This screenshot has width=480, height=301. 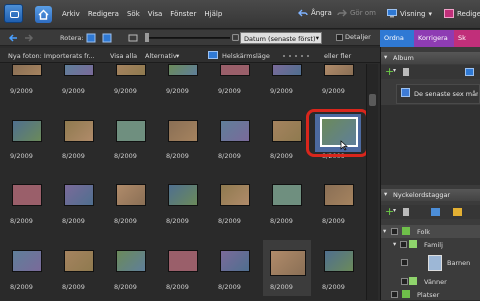 I want to click on delete-album-icon, so click(x=406, y=72).